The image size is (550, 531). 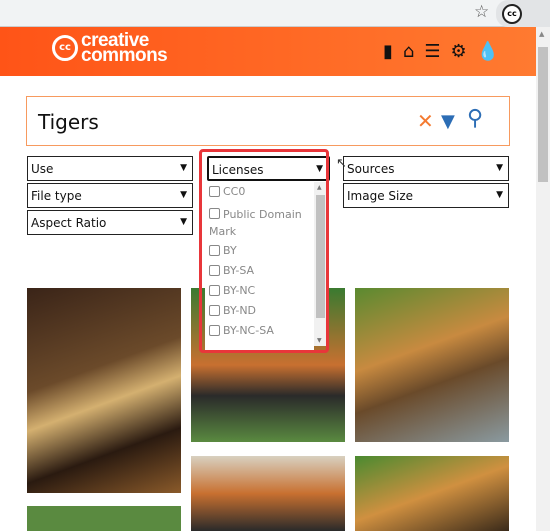 I want to click on app-header: cc creative commons ▮ ⌂ ☰ ⚙ 💧, so click(x=268, y=51).